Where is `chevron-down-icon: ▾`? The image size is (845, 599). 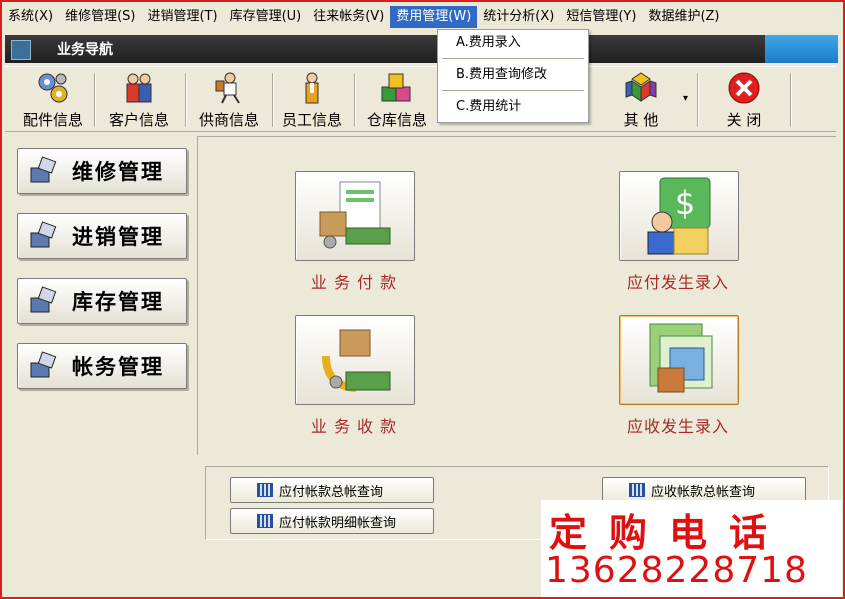
chevron-down-icon: ▾ is located at coordinates (685, 98).